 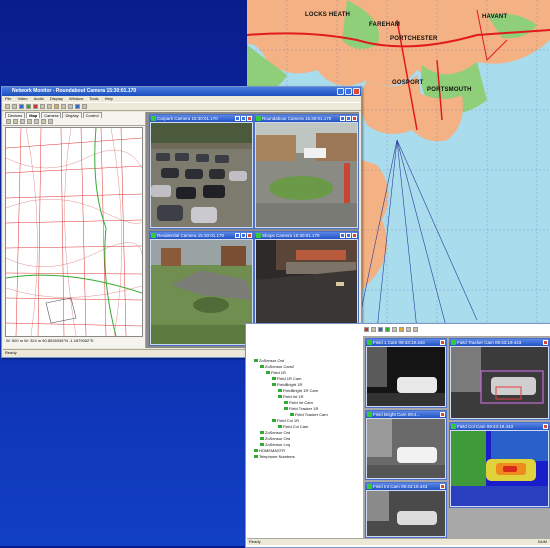 I want to click on tree-item: FieldBright 1R, so click(x=287, y=384).